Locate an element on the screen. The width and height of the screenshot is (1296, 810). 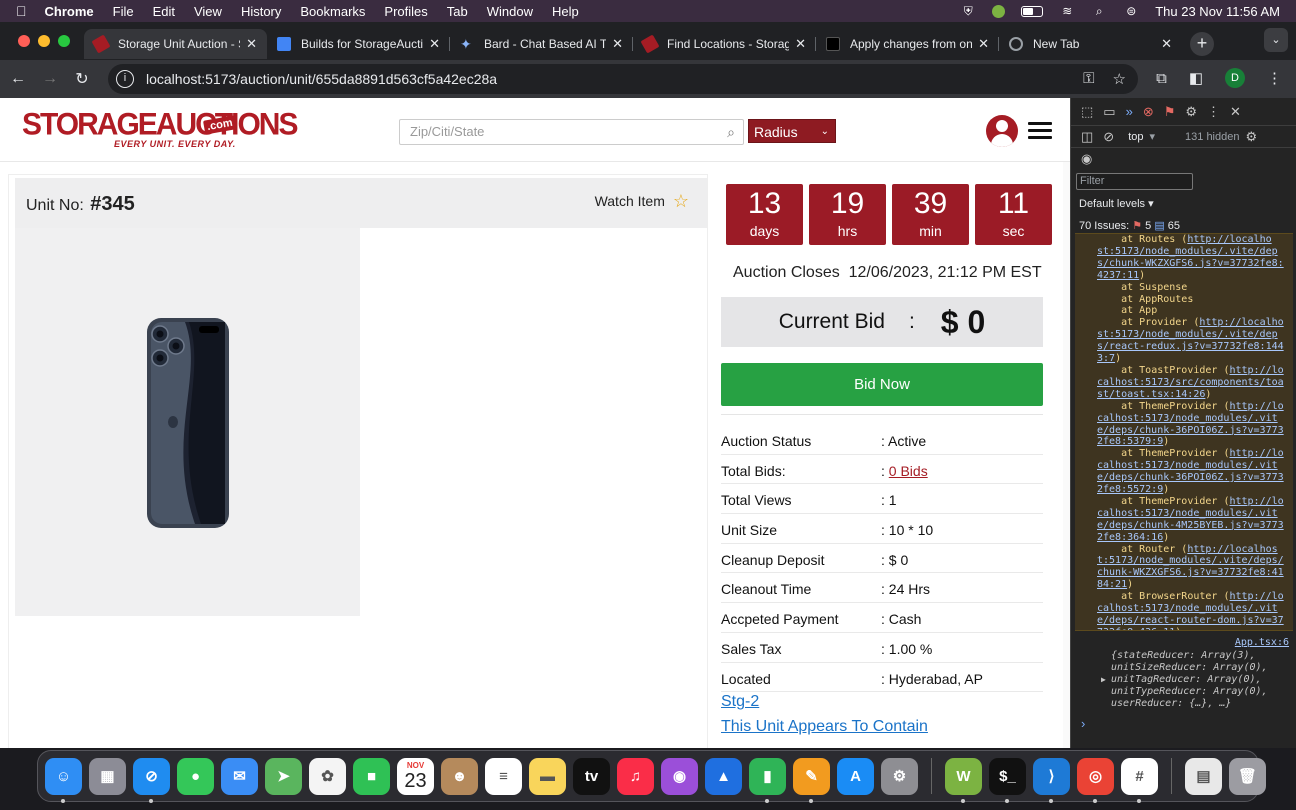
browser-tab-new-tab: New Tab ✕ is located at coordinates (1090, 44).